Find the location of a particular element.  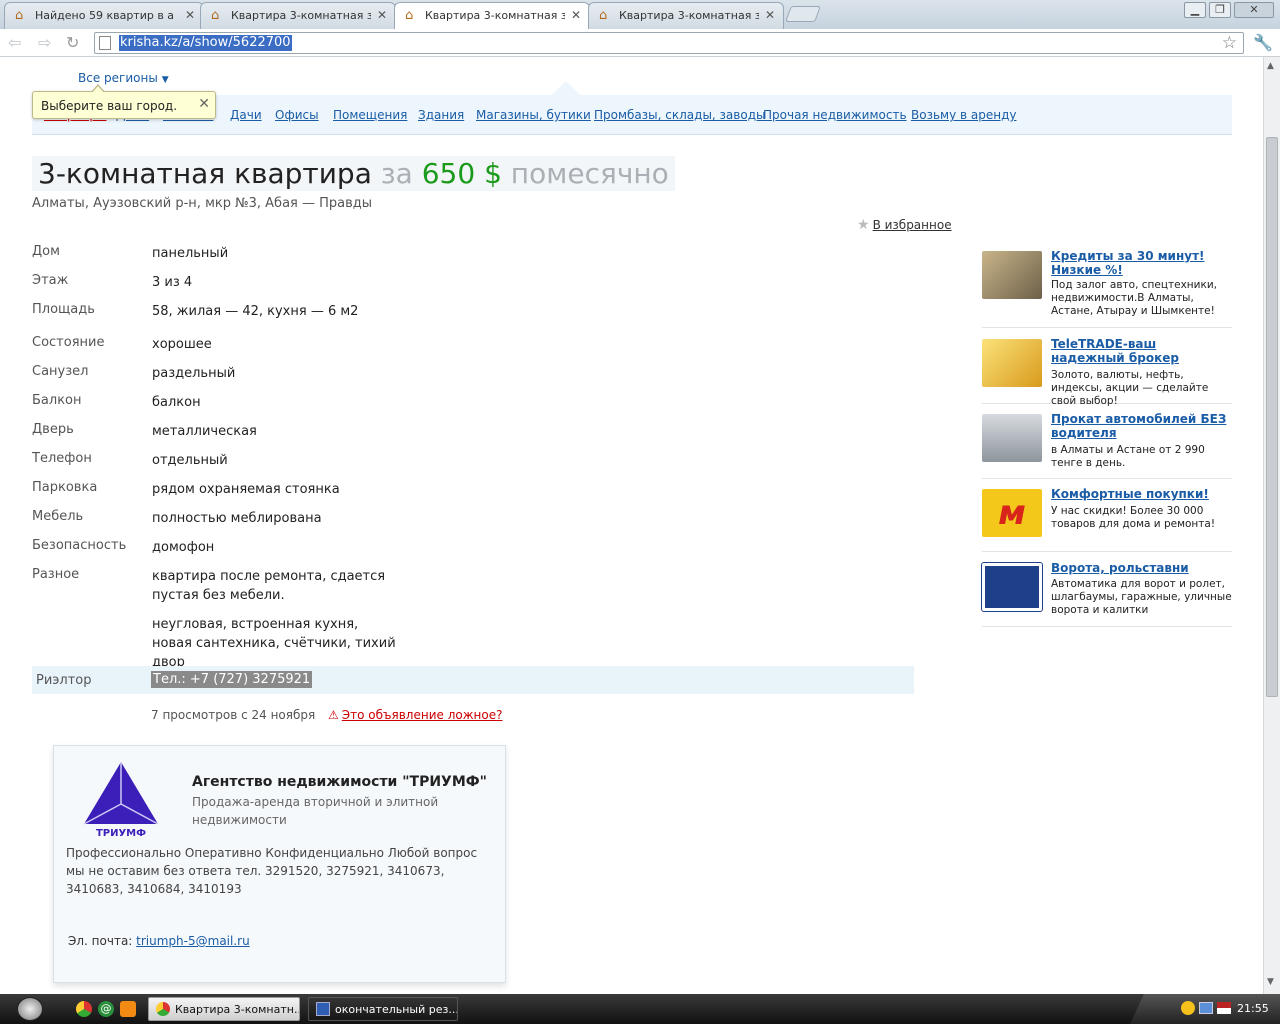

tooltip-text: Выберите ваш город. is located at coordinates (109, 106).